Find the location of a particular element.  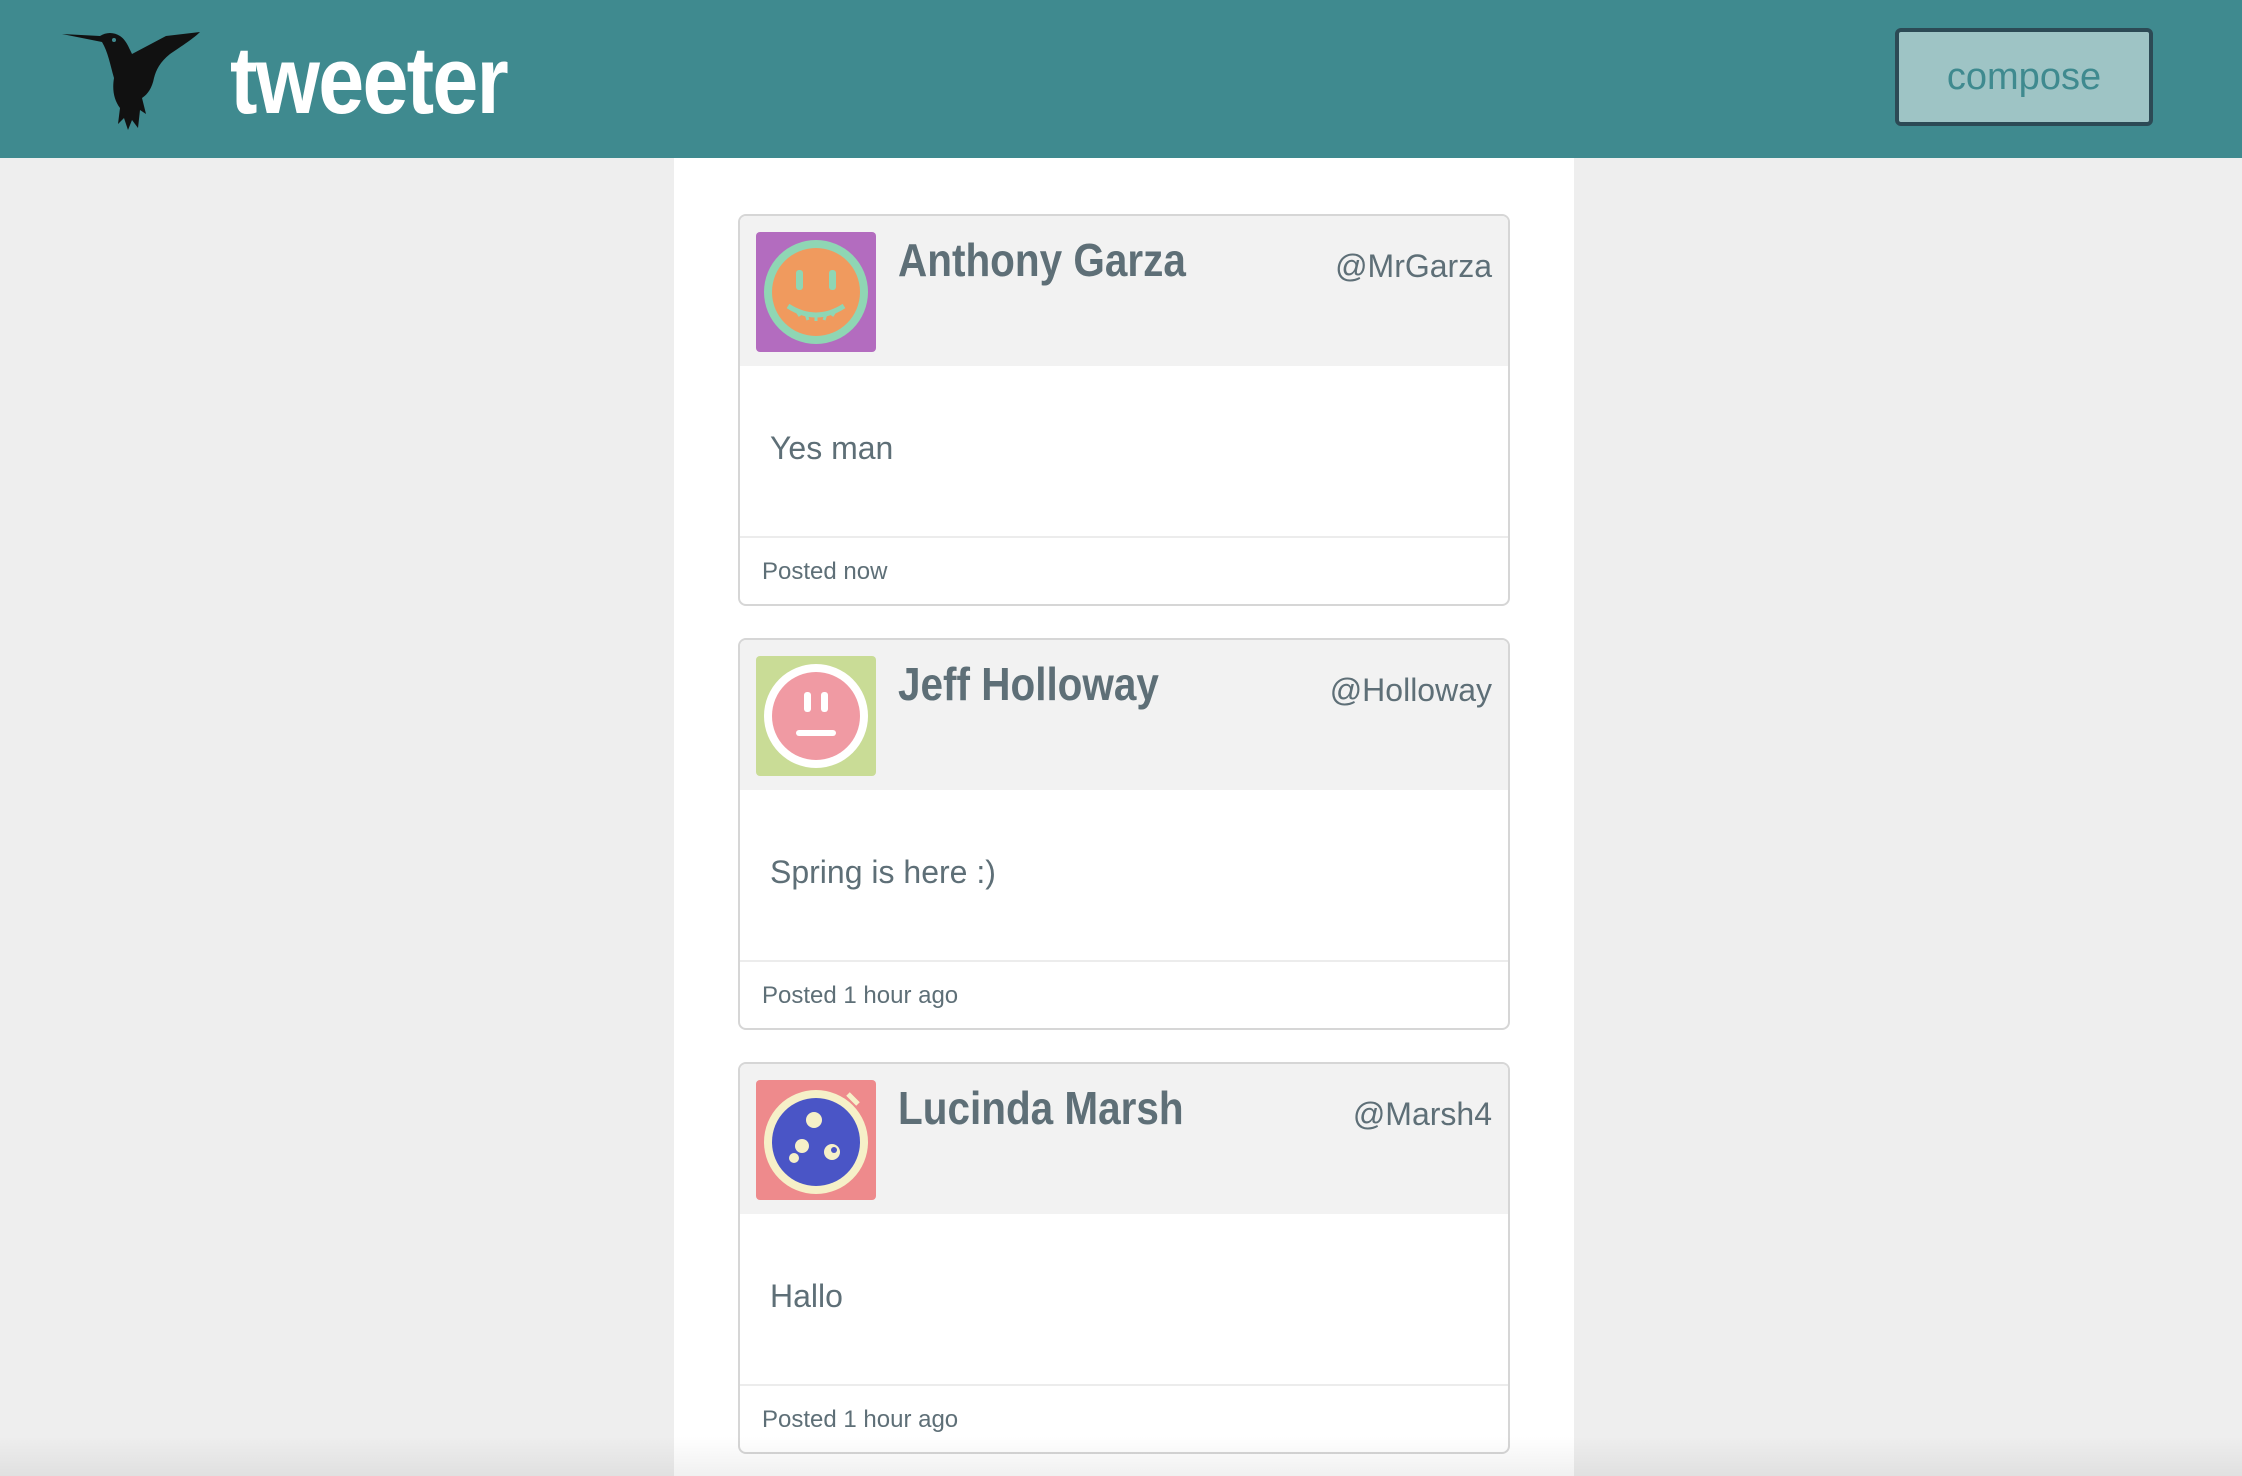

neutral-face-avatar-icon is located at coordinates (816, 716).